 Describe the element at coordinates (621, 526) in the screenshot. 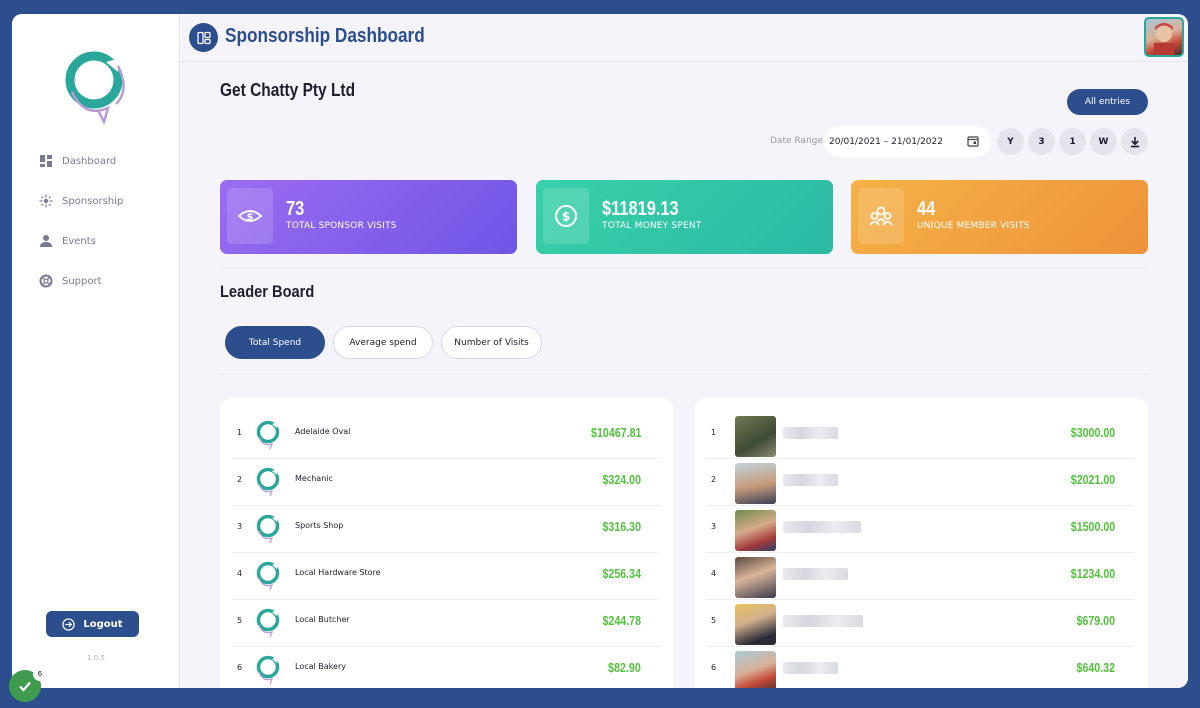

I see `spend-amount: $316.30` at that location.